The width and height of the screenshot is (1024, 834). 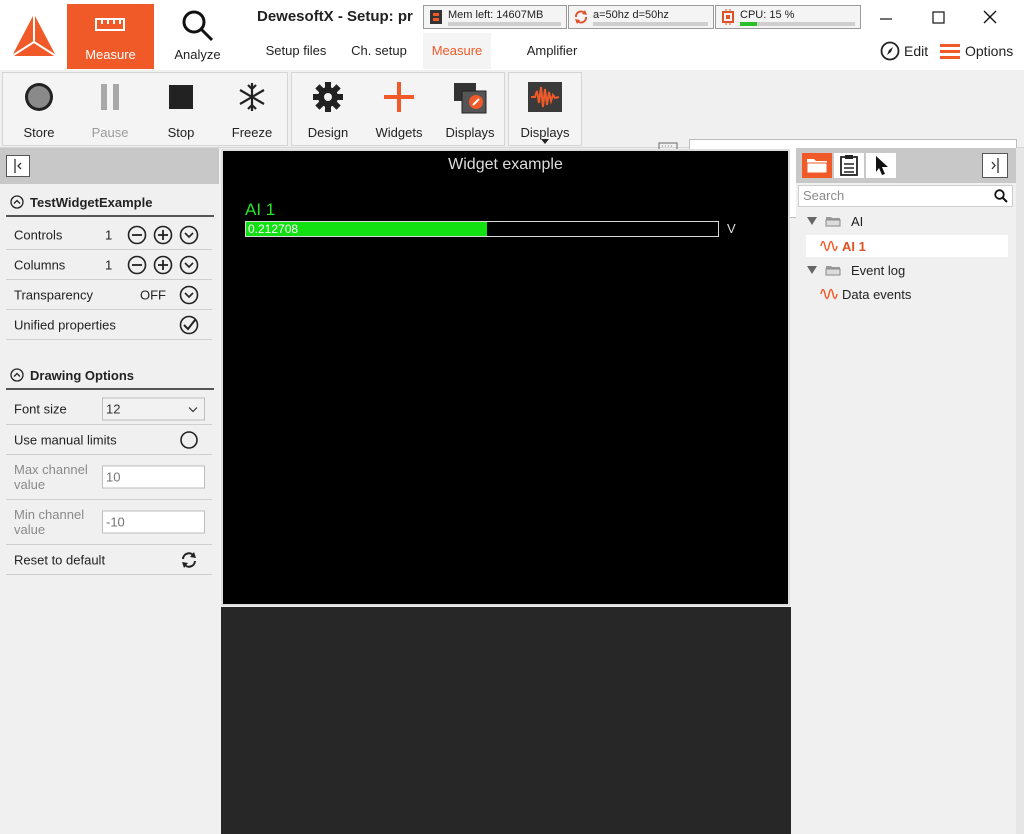 I want to click on channel-select-button, so click(x=881, y=165).